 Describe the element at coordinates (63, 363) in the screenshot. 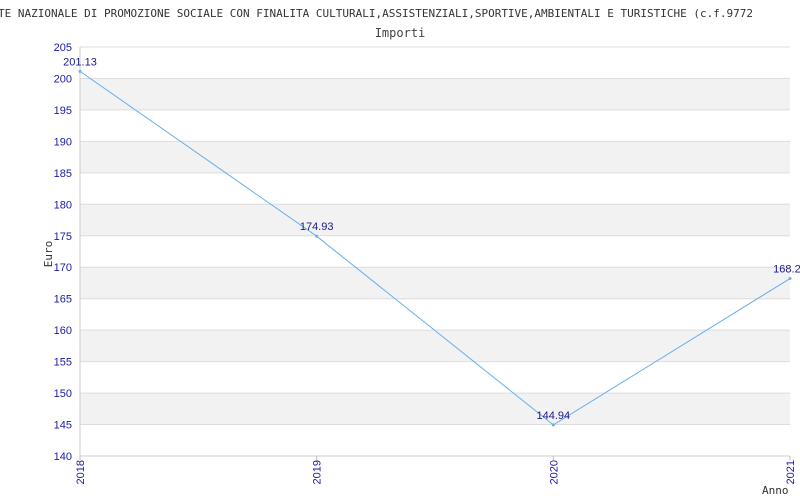

I see `y-tick-label: 155` at that location.